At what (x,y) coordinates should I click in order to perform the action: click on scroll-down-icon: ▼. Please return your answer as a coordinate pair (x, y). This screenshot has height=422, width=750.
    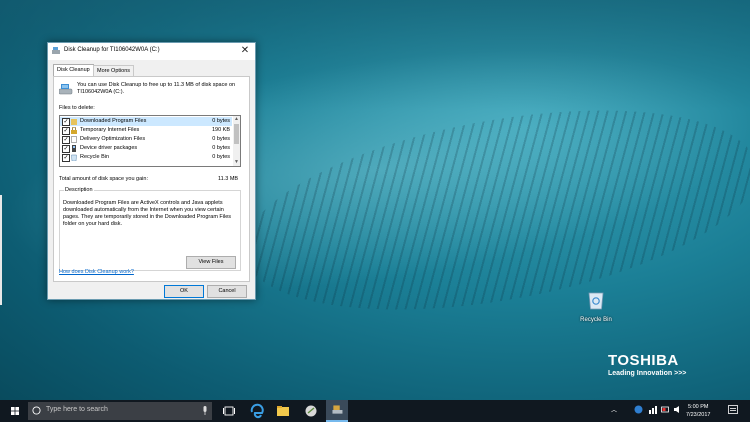
    Looking at the image, I should click on (236, 162).